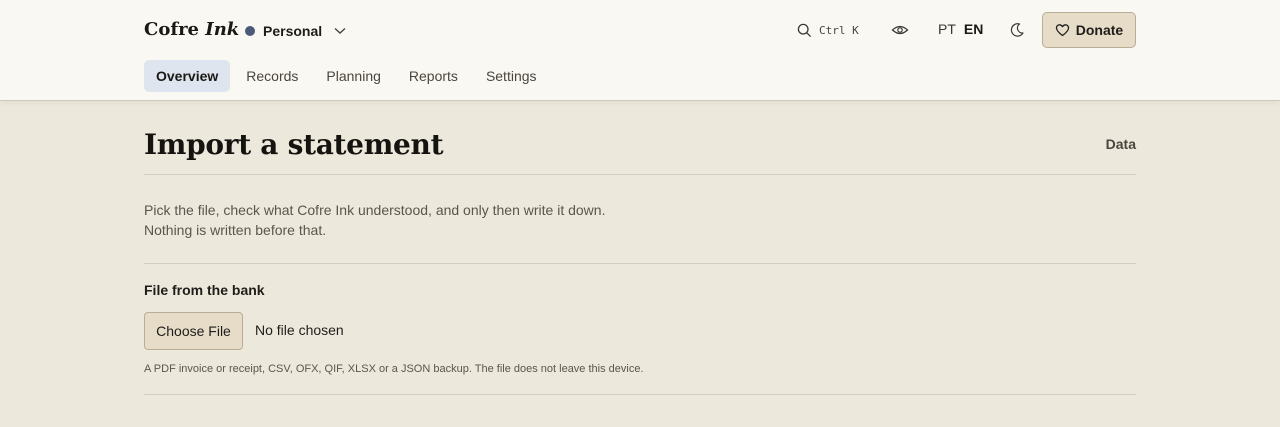 Image resolution: width=1280 pixels, height=427 pixels. What do you see at coordinates (294, 144) in the screenshot?
I see `page-title: Import a statement` at bounding box center [294, 144].